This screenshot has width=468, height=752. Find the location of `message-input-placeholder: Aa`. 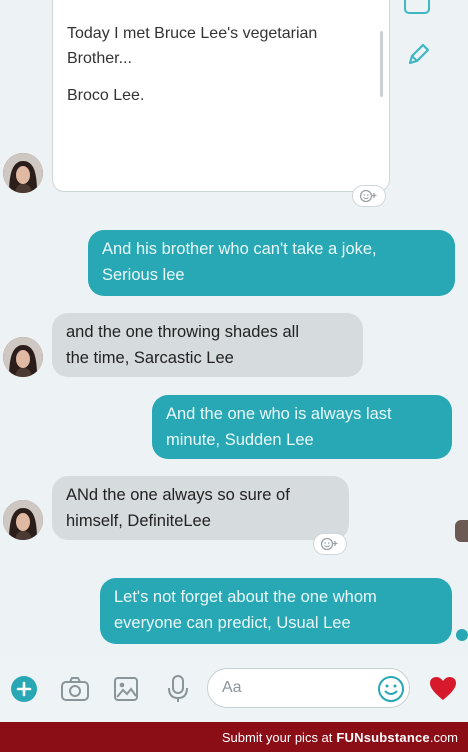

message-input-placeholder: Aa is located at coordinates (232, 687).